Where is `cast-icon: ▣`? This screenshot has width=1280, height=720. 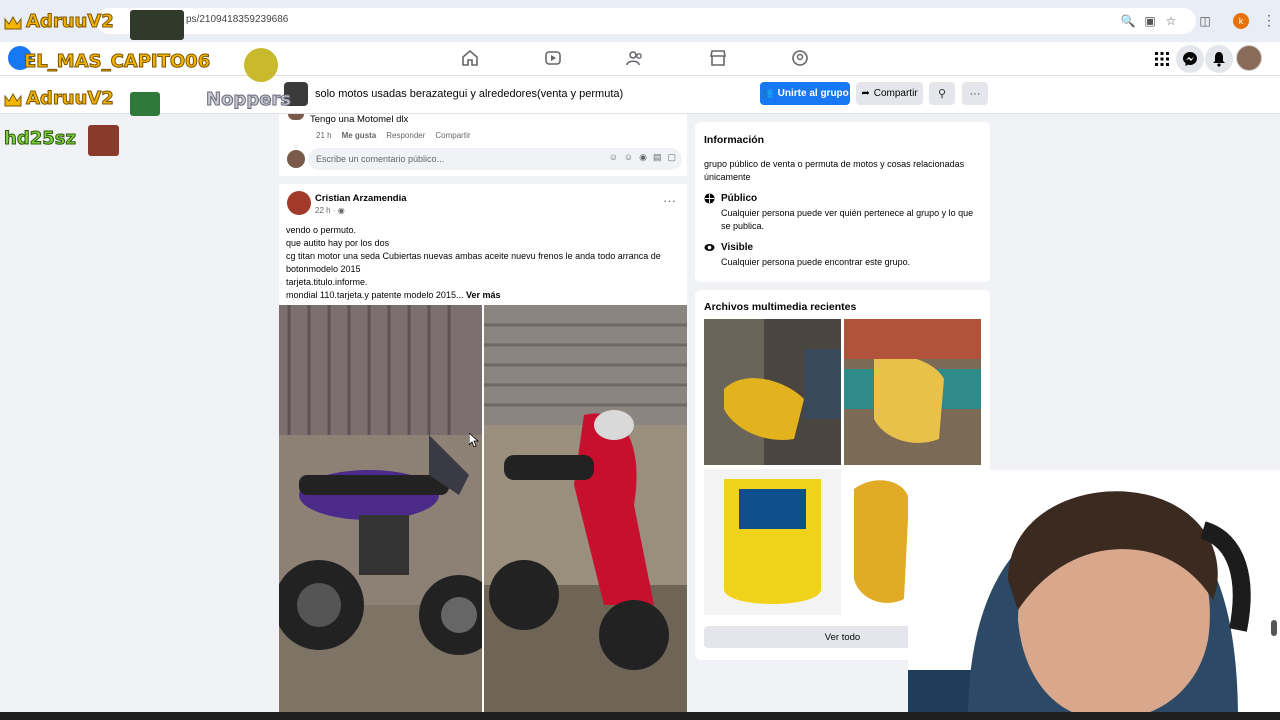 cast-icon: ▣ is located at coordinates (1150, 21).